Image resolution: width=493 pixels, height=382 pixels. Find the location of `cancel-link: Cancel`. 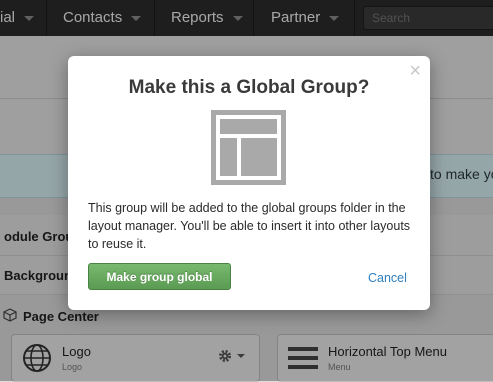

cancel-link: Cancel is located at coordinates (387, 278).